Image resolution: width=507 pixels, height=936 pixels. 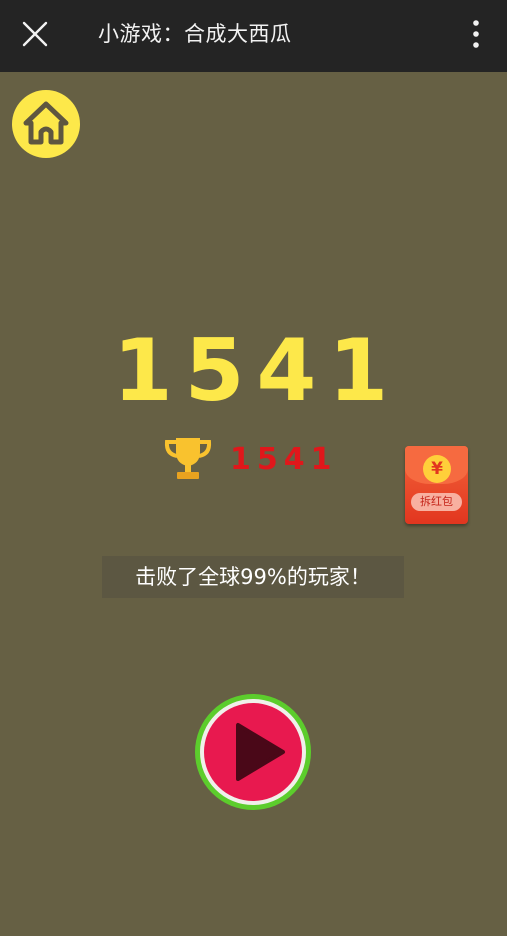 I want to click on best-score: 1541, so click(x=284, y=459).